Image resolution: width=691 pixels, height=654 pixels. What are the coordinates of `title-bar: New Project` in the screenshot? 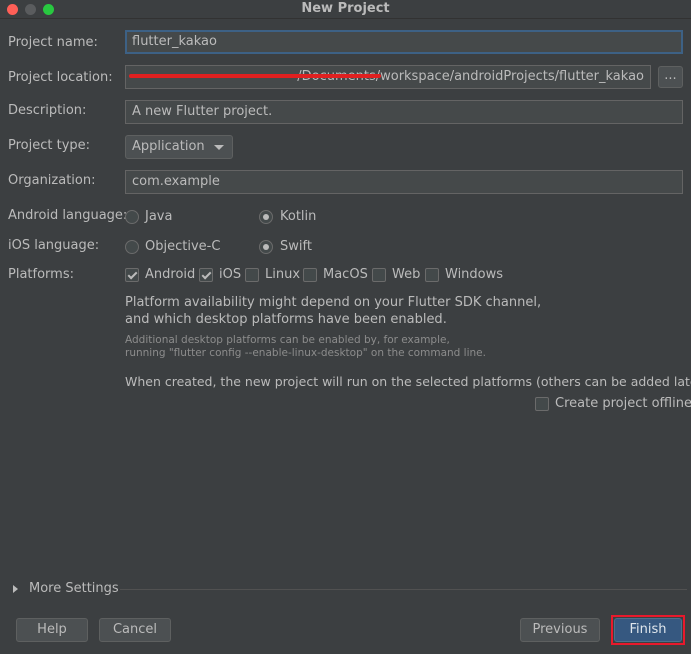 It's located at (345, 9).